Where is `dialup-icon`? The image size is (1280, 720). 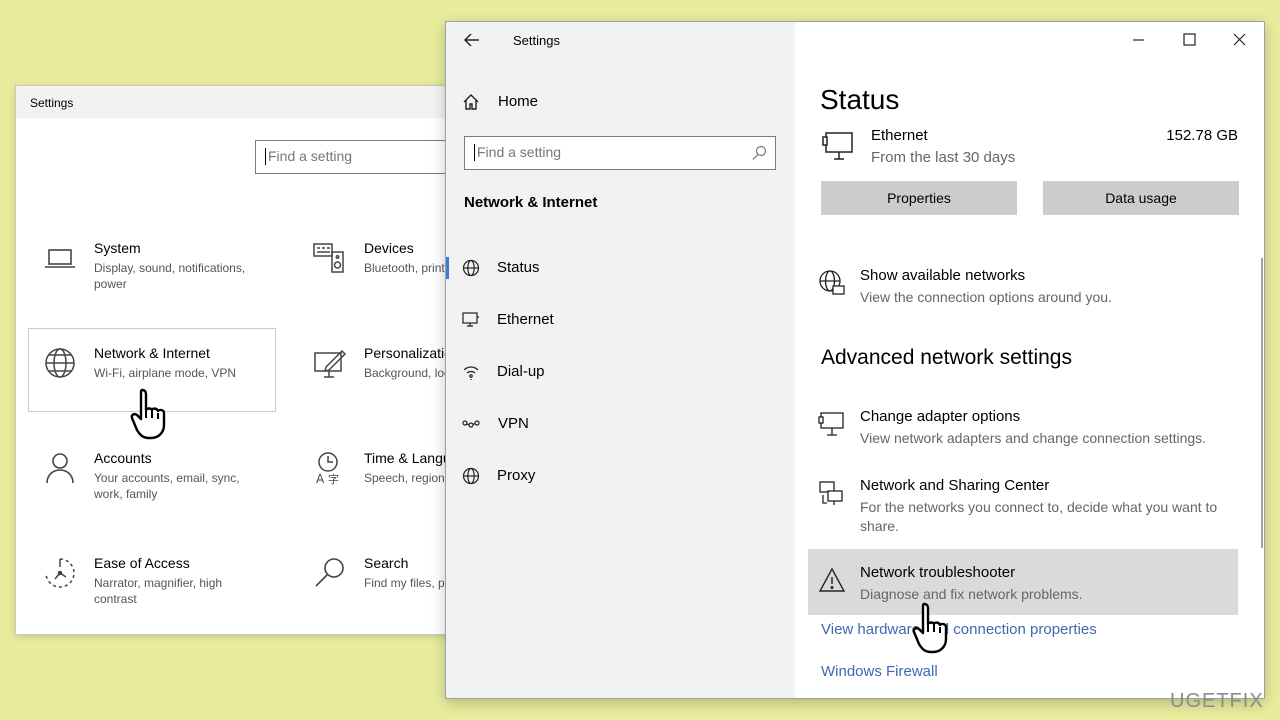 dialup-icon is located at coordinates (471, 372).